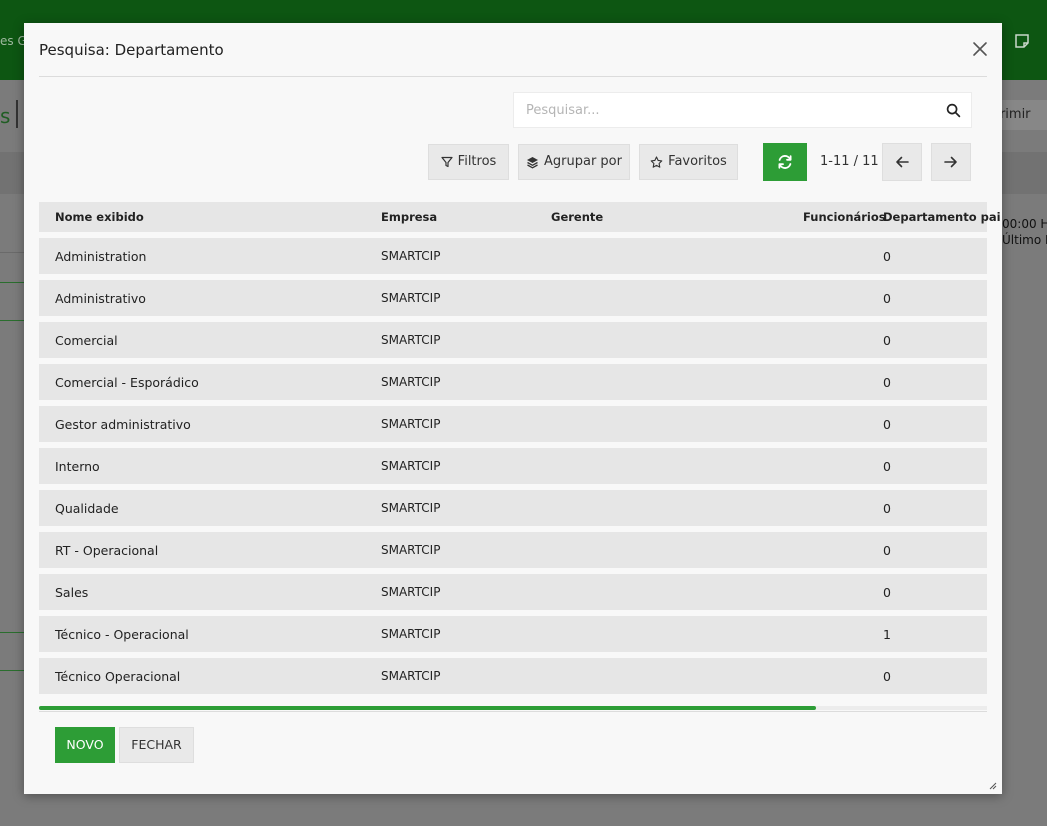 This screenshot has height=826, width=1047. I want to click on column-header-employees: Funcionários, so click(844, 217).